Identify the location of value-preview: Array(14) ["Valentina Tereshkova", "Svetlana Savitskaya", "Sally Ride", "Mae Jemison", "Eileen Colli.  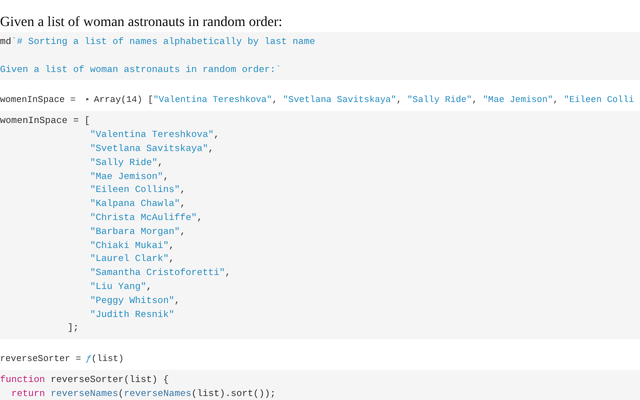
(364, 101).